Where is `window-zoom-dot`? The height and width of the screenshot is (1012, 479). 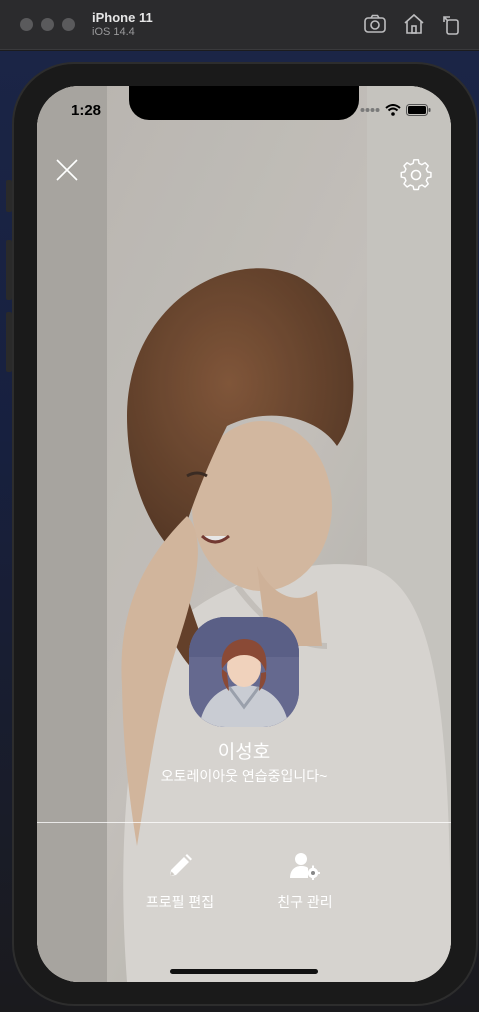 window-zoom-dot is located at coordinates (68, 24).